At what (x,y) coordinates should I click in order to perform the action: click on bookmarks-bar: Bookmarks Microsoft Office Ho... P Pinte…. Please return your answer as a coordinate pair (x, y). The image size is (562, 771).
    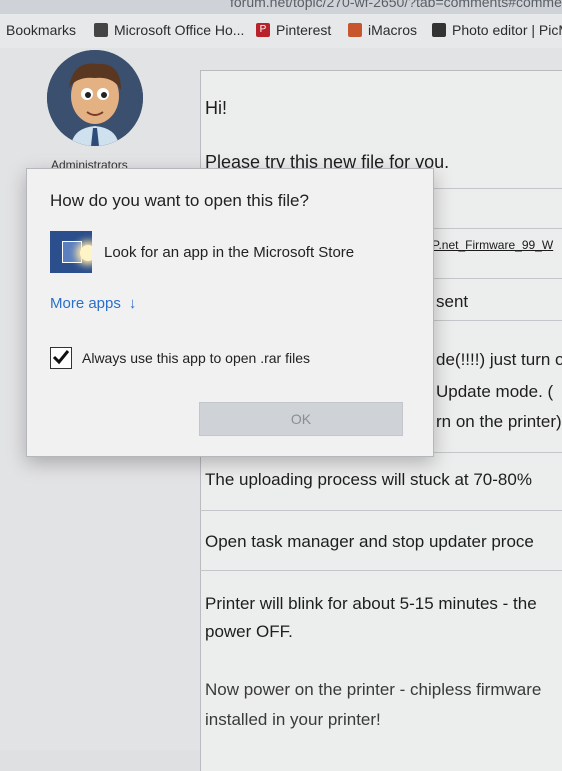
    Looking at the image, I should click on (281, 31).